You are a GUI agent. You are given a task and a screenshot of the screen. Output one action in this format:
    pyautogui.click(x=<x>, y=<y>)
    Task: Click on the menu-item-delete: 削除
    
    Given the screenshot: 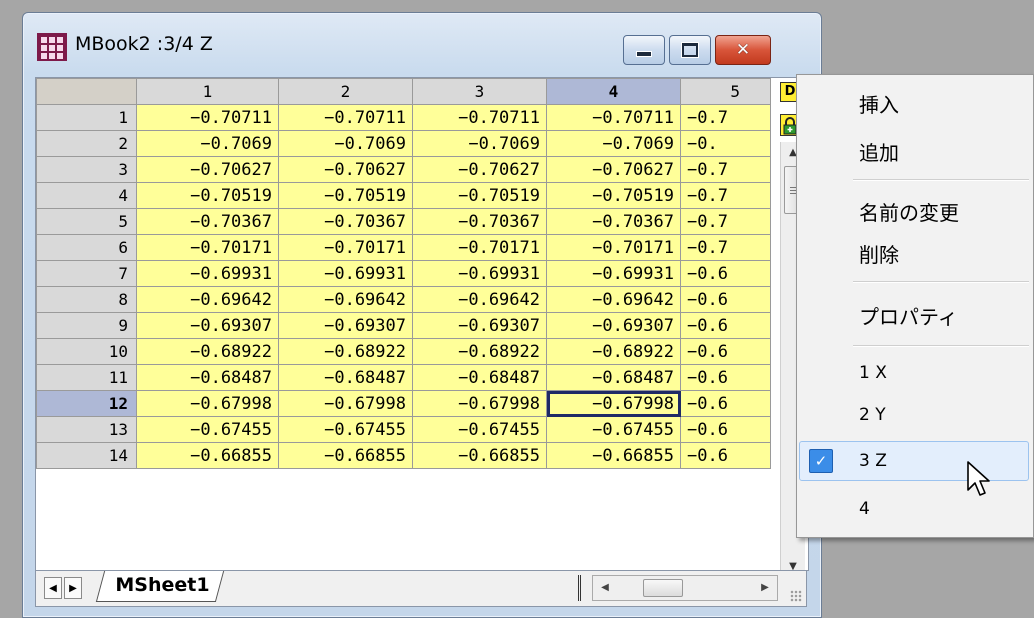 What is the action you would take?
    pyautogui.click(x=879, y=253)
    